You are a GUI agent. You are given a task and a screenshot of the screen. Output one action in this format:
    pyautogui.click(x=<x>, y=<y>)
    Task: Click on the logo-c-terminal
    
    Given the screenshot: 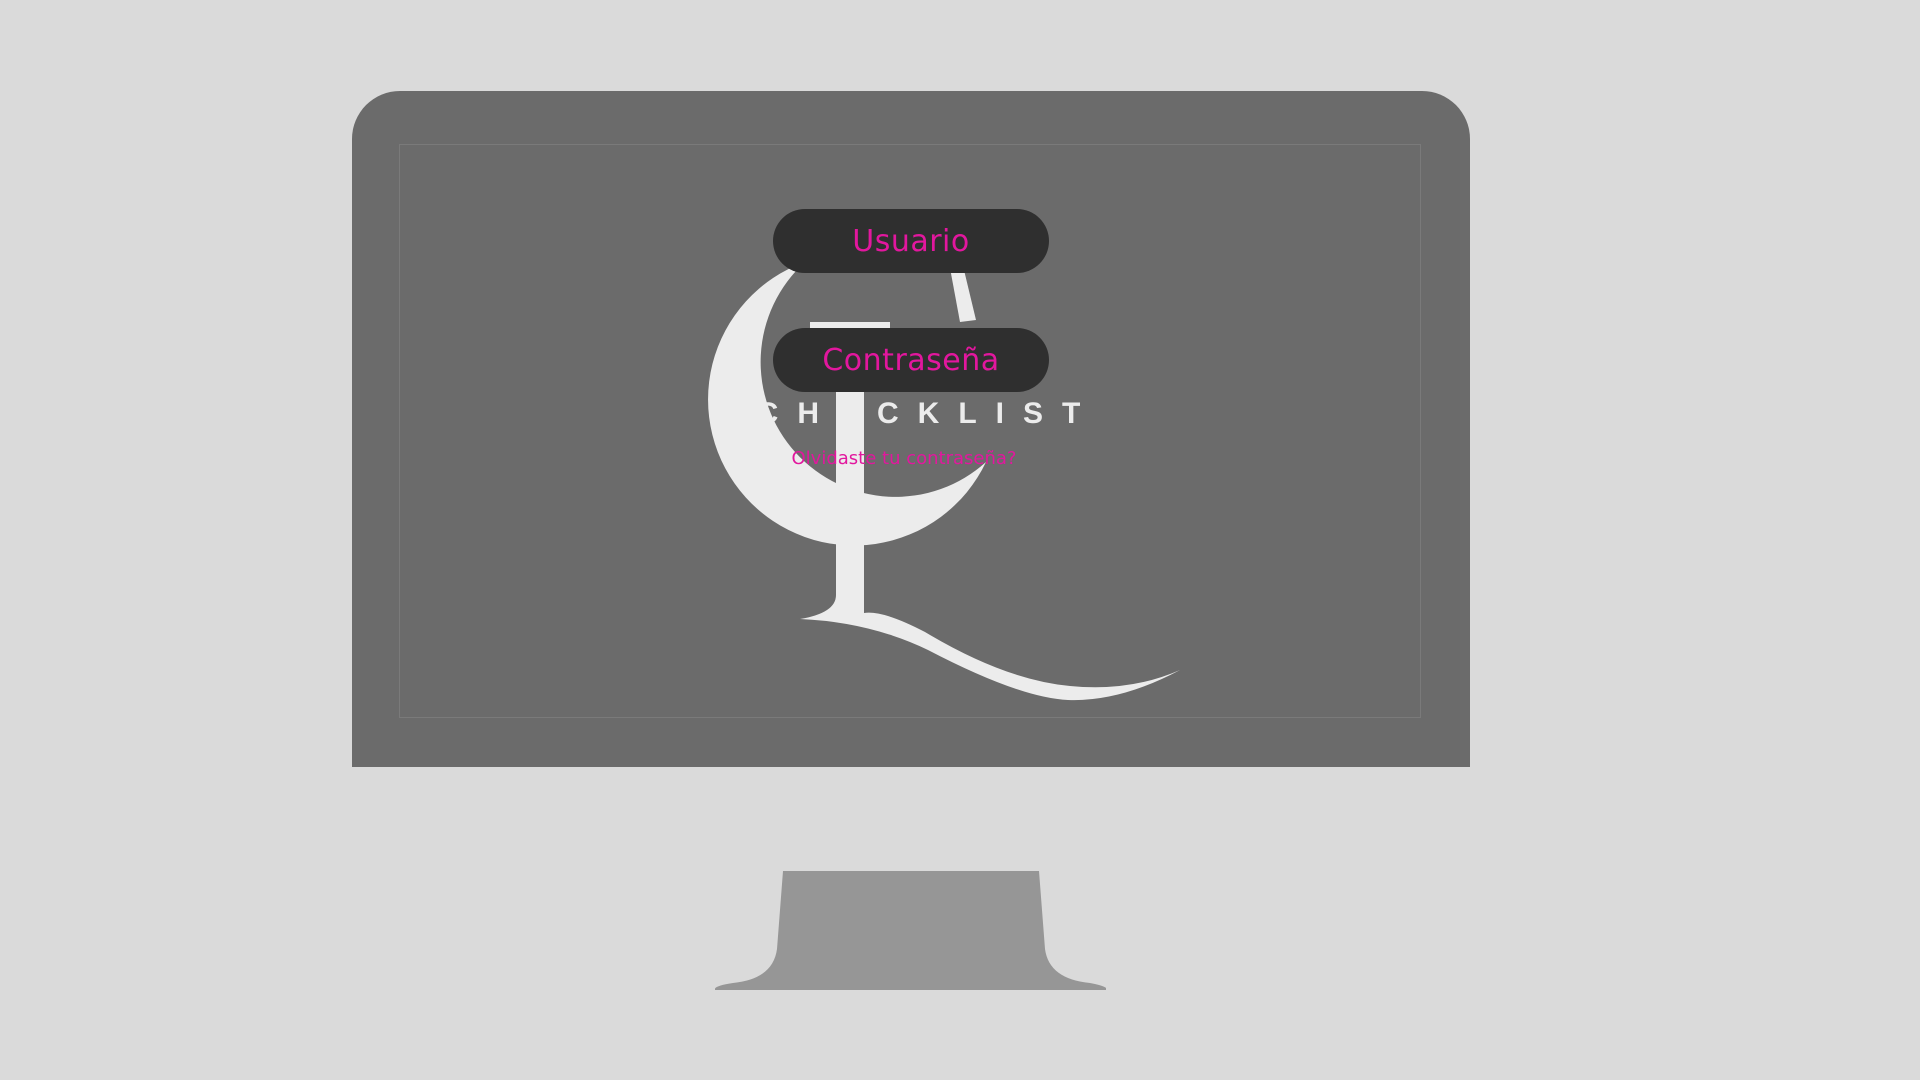 What is the action you would take?
    pyautogui.click(x=963, y=295)
    